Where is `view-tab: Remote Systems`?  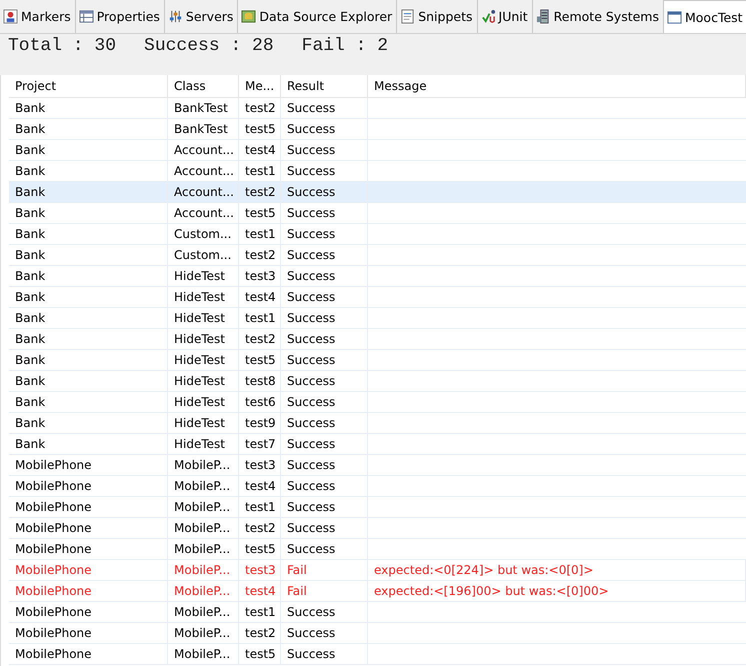
view-tab: Remote Systems is located at coordinates (598, 16).